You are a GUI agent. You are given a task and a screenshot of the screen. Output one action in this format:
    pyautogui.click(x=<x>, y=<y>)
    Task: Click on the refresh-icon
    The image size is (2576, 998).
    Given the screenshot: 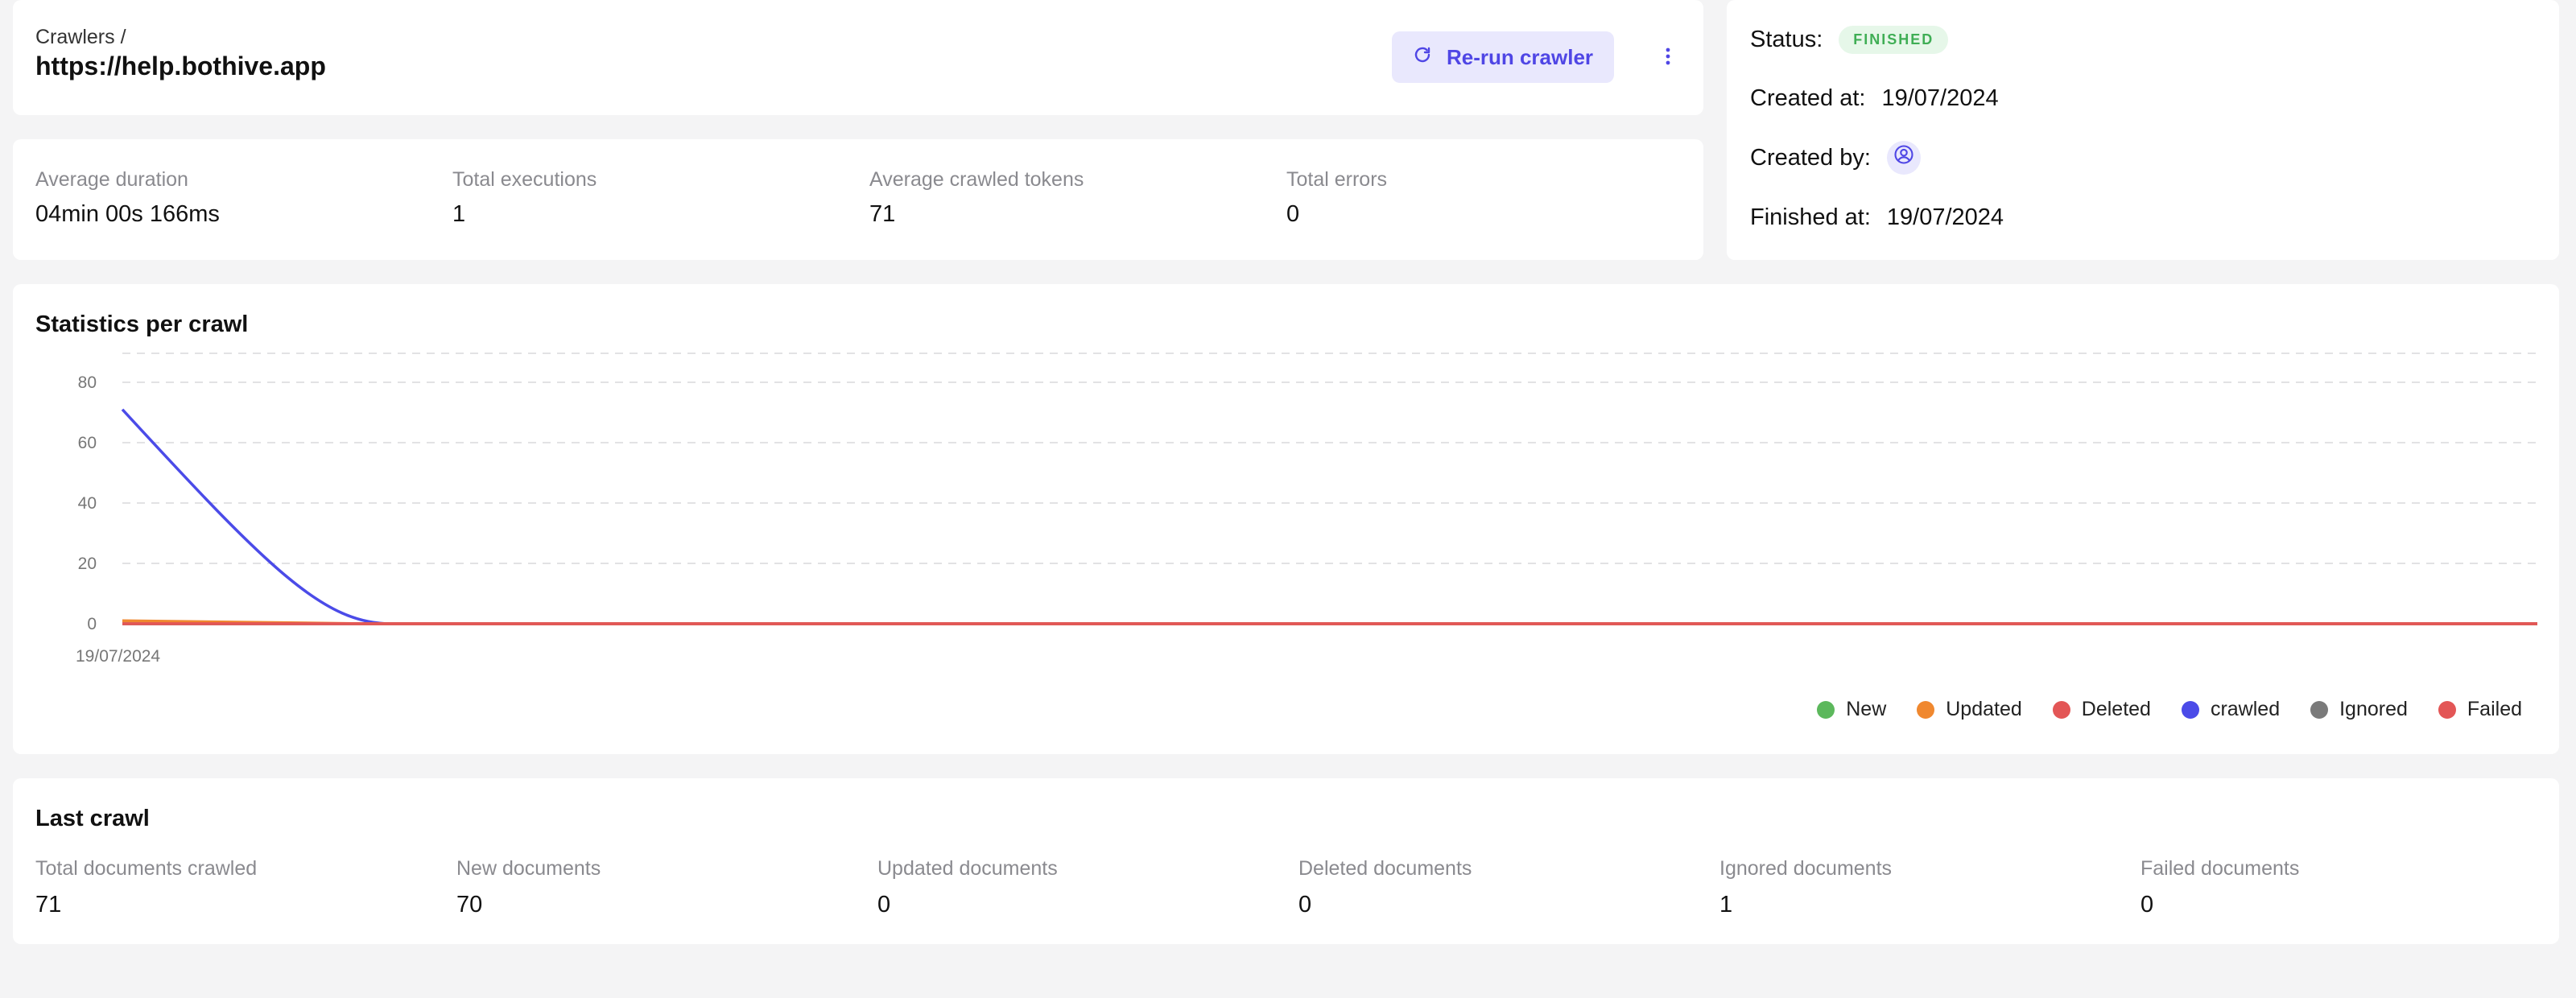 What is the action you would take?
    pyautogui.click(x=1422, y=57)
    